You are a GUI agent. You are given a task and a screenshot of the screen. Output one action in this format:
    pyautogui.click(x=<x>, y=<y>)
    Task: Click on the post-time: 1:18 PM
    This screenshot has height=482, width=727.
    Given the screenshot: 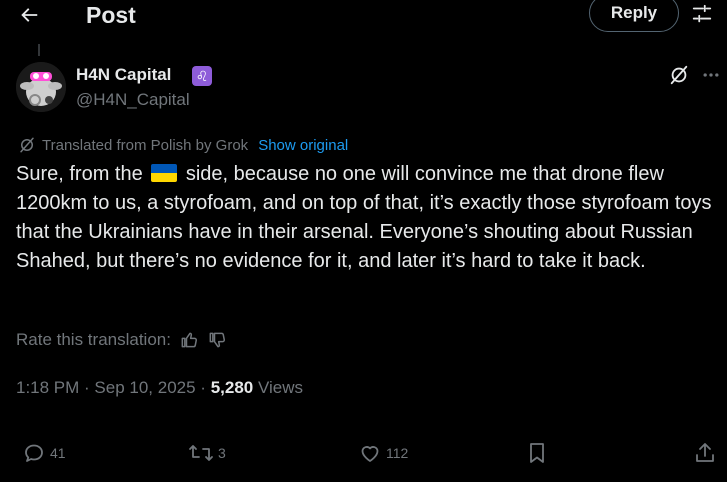 What is the action you would take?
    pyautogui.click(x=47, y=387)
    